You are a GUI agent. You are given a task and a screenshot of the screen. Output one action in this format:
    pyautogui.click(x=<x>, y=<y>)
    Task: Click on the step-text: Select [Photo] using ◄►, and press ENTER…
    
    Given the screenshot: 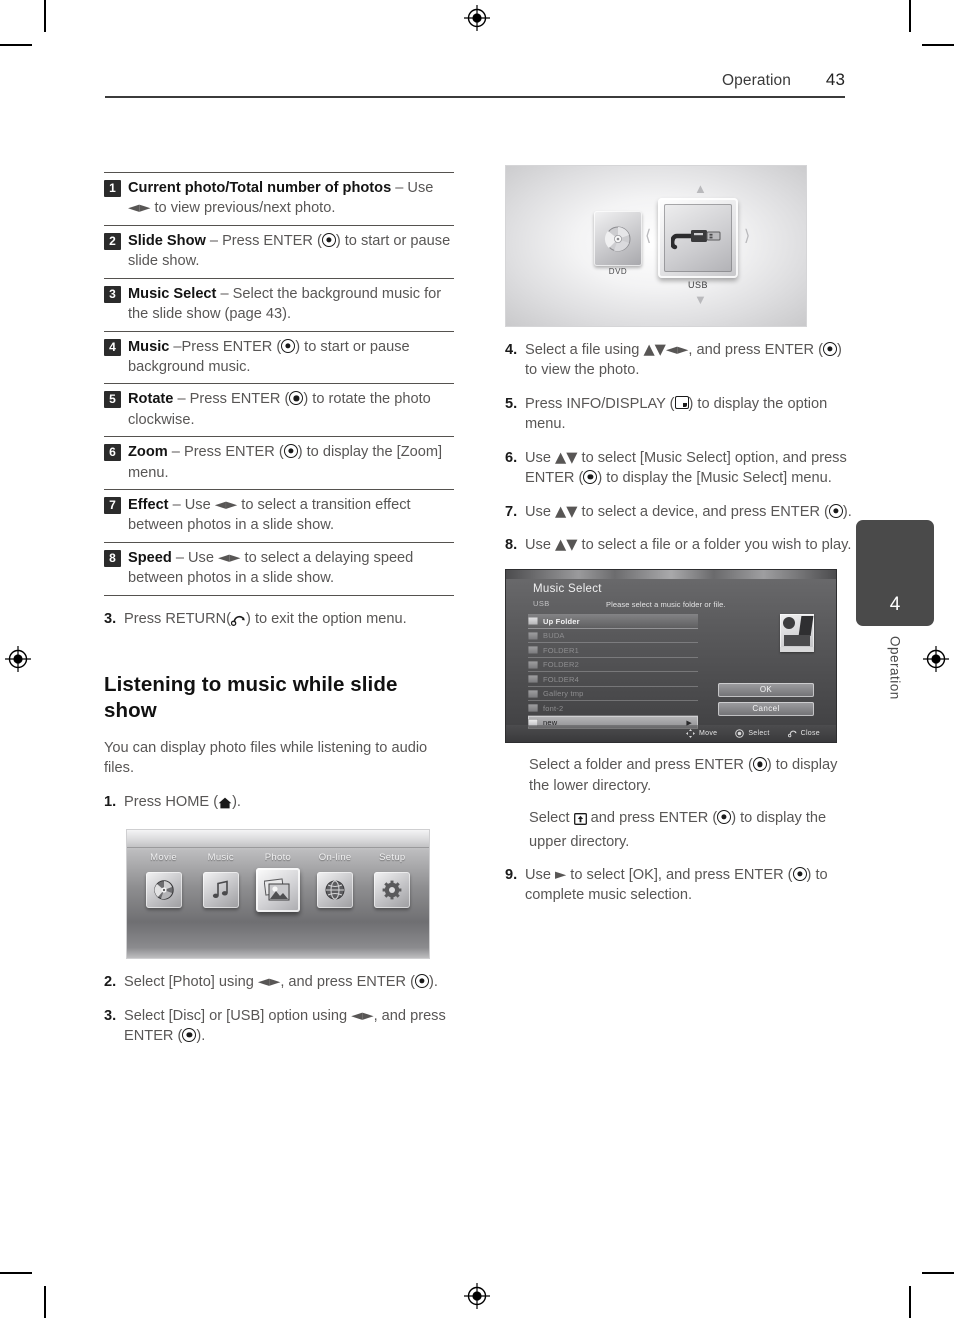 What is the action you would take?
    pyautogui.click(x=289, y=982)
    